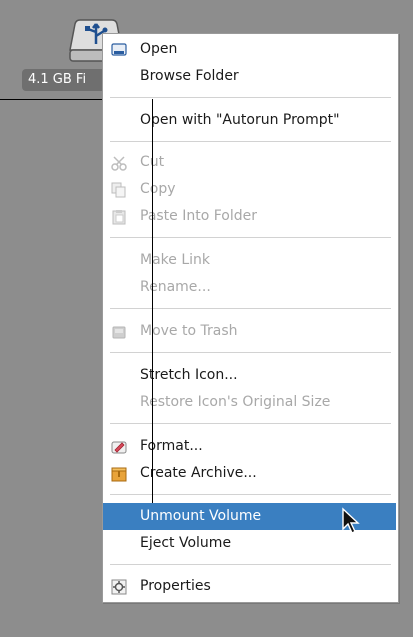  Describe the element at coordinates (250, 586) in the screenshot. I see `menu-item-properties: Properties` at that location.